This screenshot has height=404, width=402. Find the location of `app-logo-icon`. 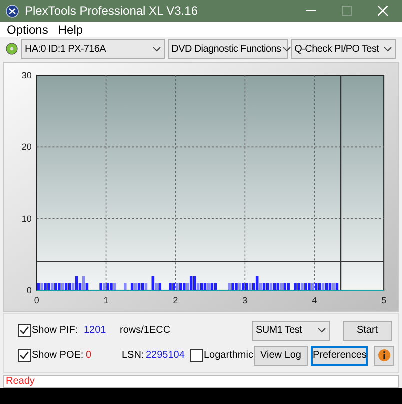

app-logo-icon is located at coordinates (12, 11).